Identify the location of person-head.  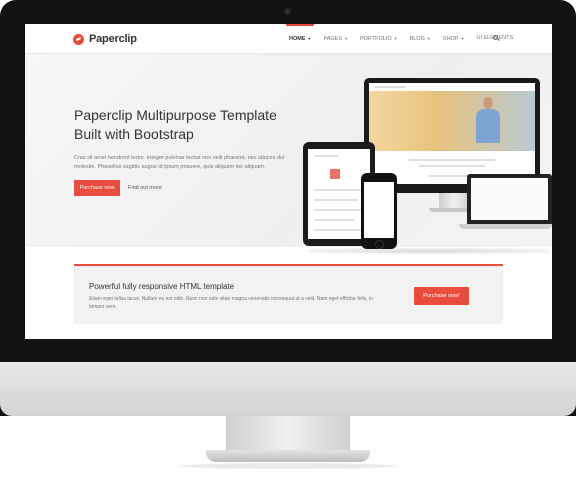
(488, 103).